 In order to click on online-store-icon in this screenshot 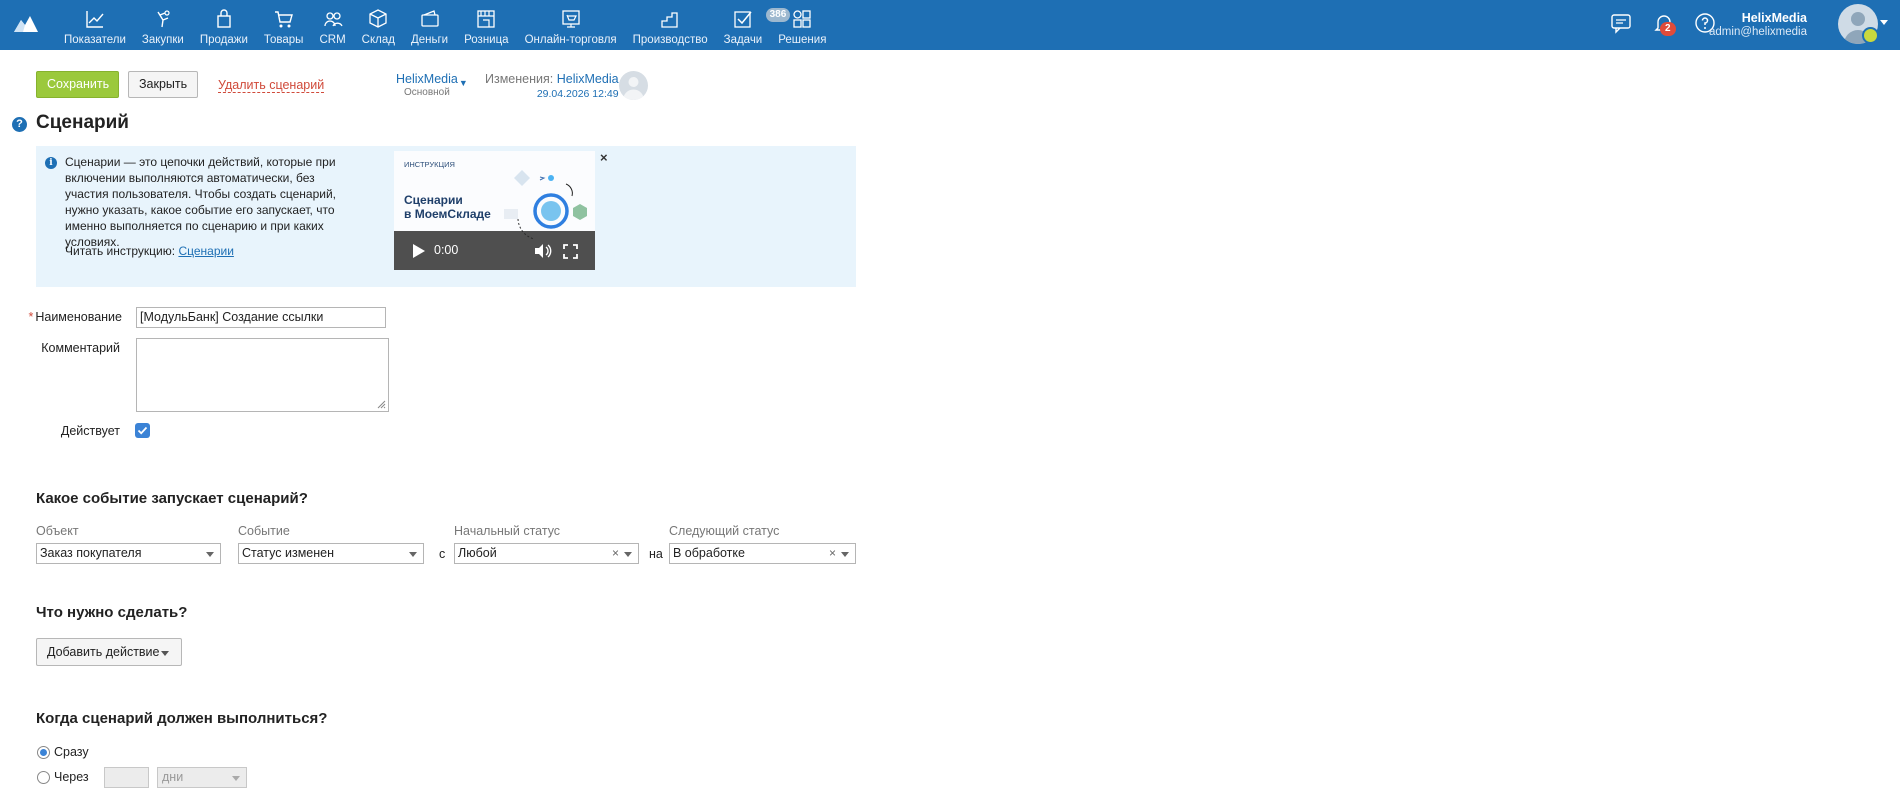, I will do `click(570, 19)`.